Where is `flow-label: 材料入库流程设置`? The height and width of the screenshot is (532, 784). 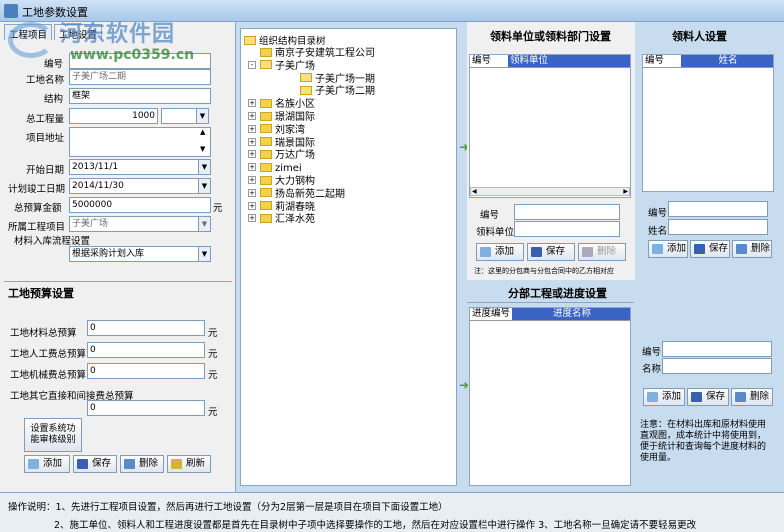
flow-label: 材料入库流程设置 is located at coordinates (52, 241).